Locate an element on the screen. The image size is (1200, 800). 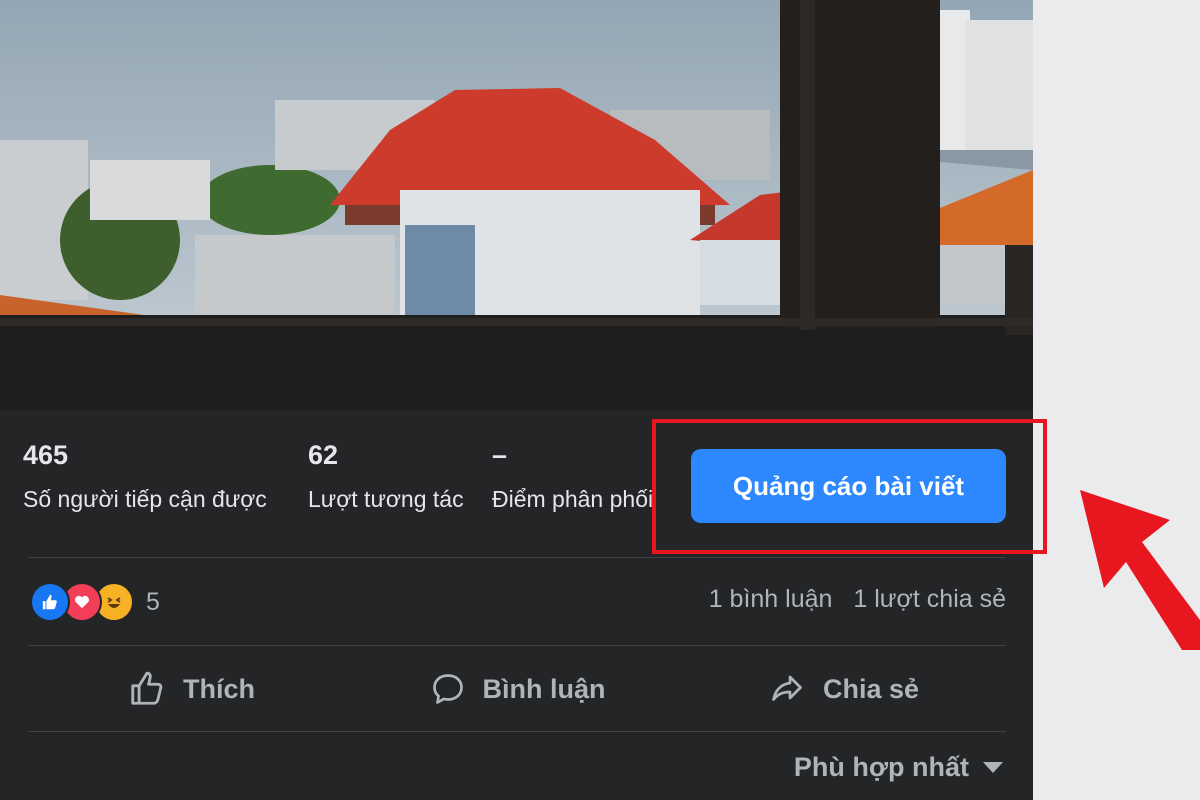
stat-distribution-value: – is located at coordinates (500, 455).